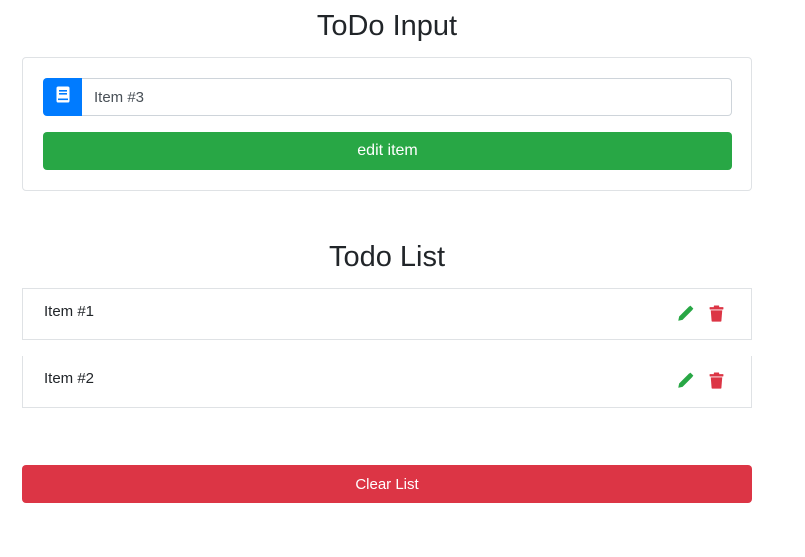  I want to click on input-section-title: ToDo Input, so click(387, 26).